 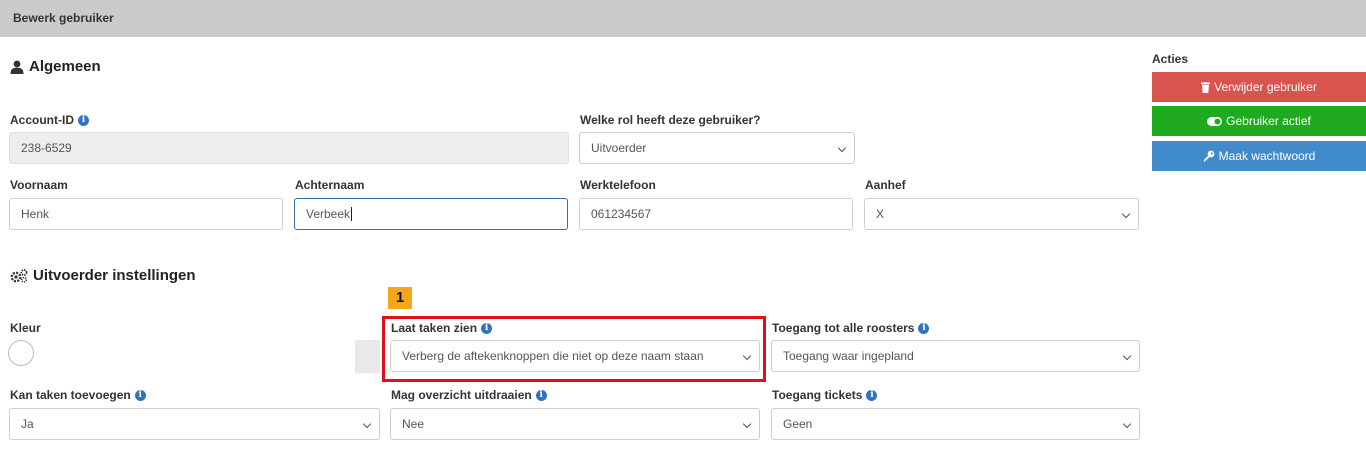 I want to click on window-title: Bewerk gebruiker, so click(x=63, y=18).